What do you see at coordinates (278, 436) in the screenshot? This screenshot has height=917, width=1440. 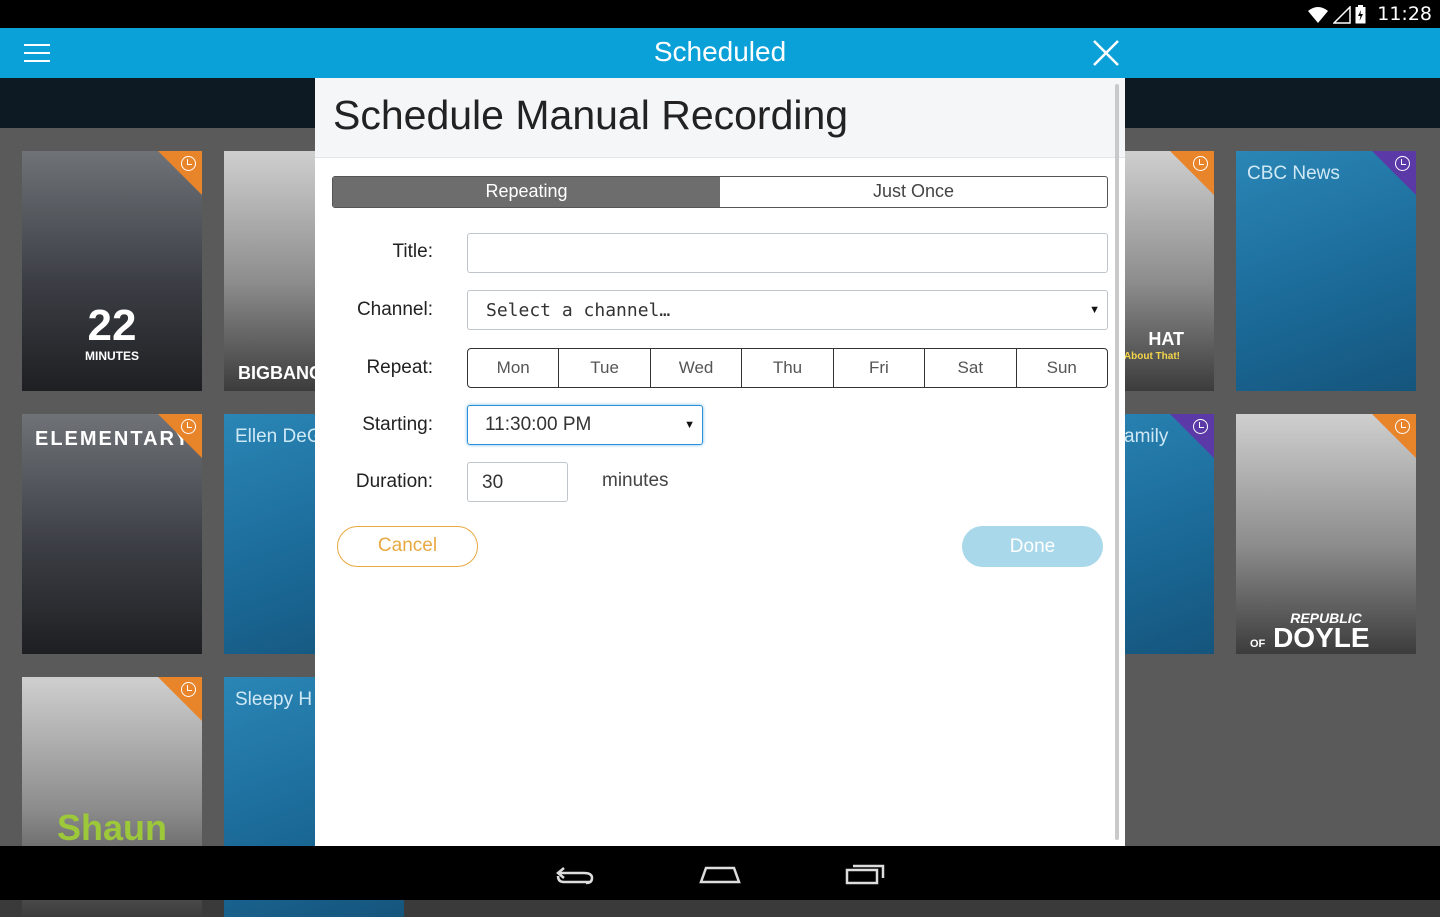 I see `tile-ellen-label: Ellen DeG` at bounding box center [278, 436].